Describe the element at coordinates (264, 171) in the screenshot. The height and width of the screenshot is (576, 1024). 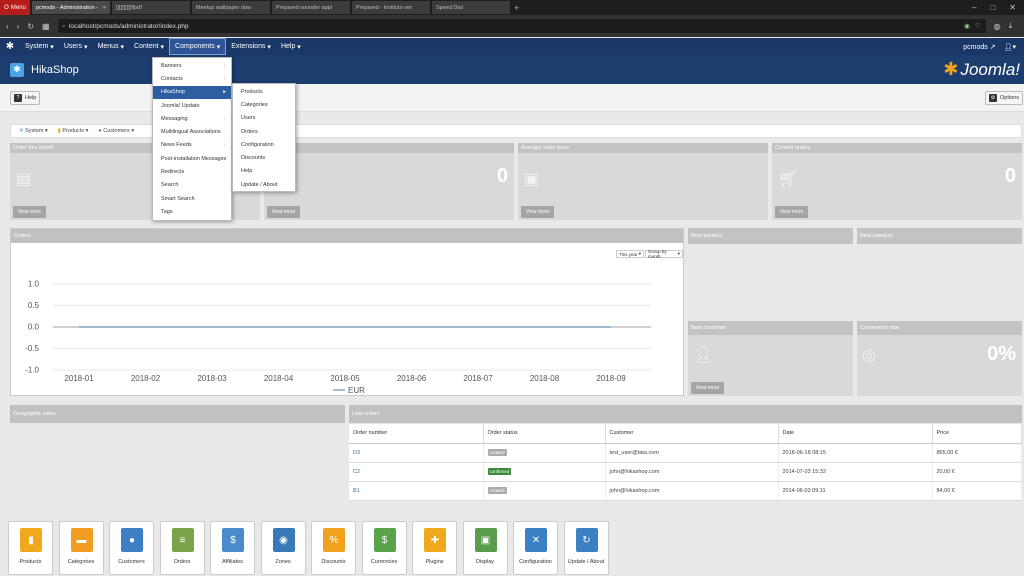
I see `submenu-item-help: Help` at that location.